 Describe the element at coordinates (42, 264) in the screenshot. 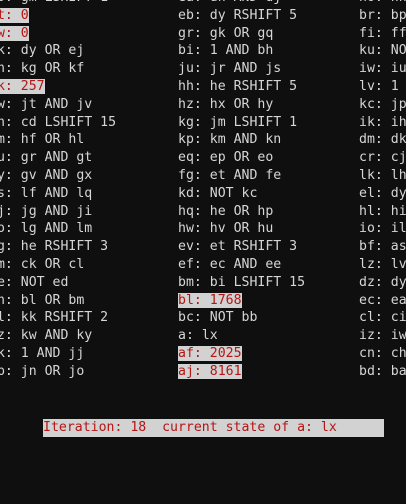

I see `wire-definition: cm: ck OR cl` at that location.